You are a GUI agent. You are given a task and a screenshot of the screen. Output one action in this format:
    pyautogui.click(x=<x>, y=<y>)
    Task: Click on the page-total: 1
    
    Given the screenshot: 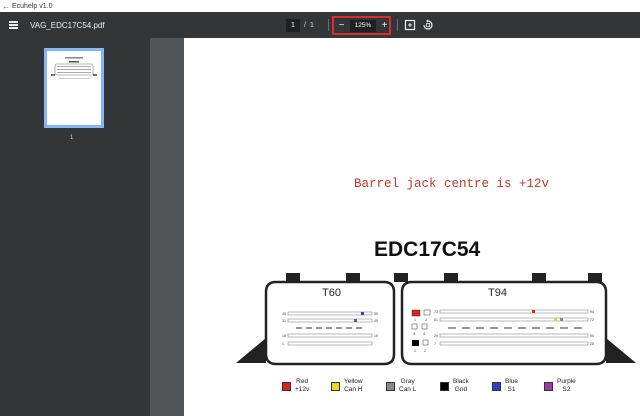 What is the action you would take?
    pyautogui.click(x=311, y=25)
    